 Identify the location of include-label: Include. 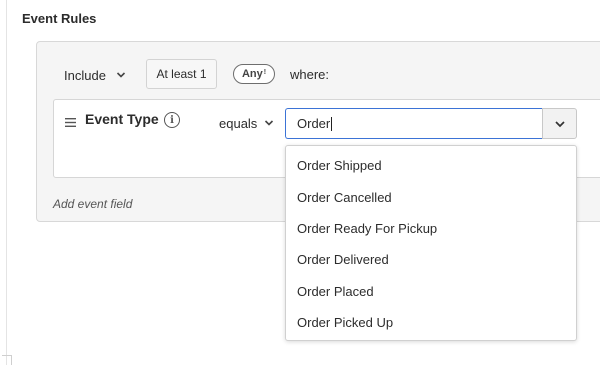
(85, 75).